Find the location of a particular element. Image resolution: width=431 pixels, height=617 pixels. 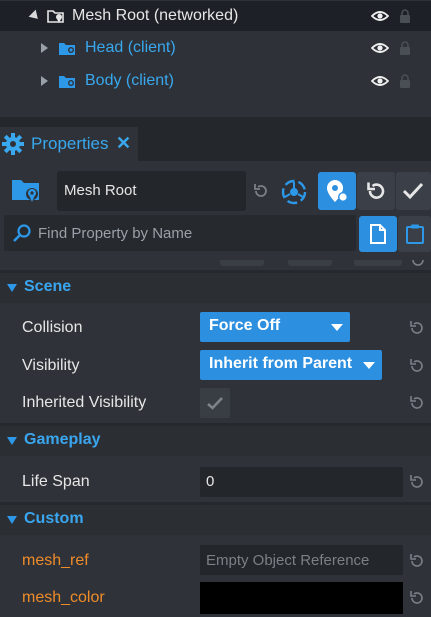

gear-icon is located at coordinates (13, 144).